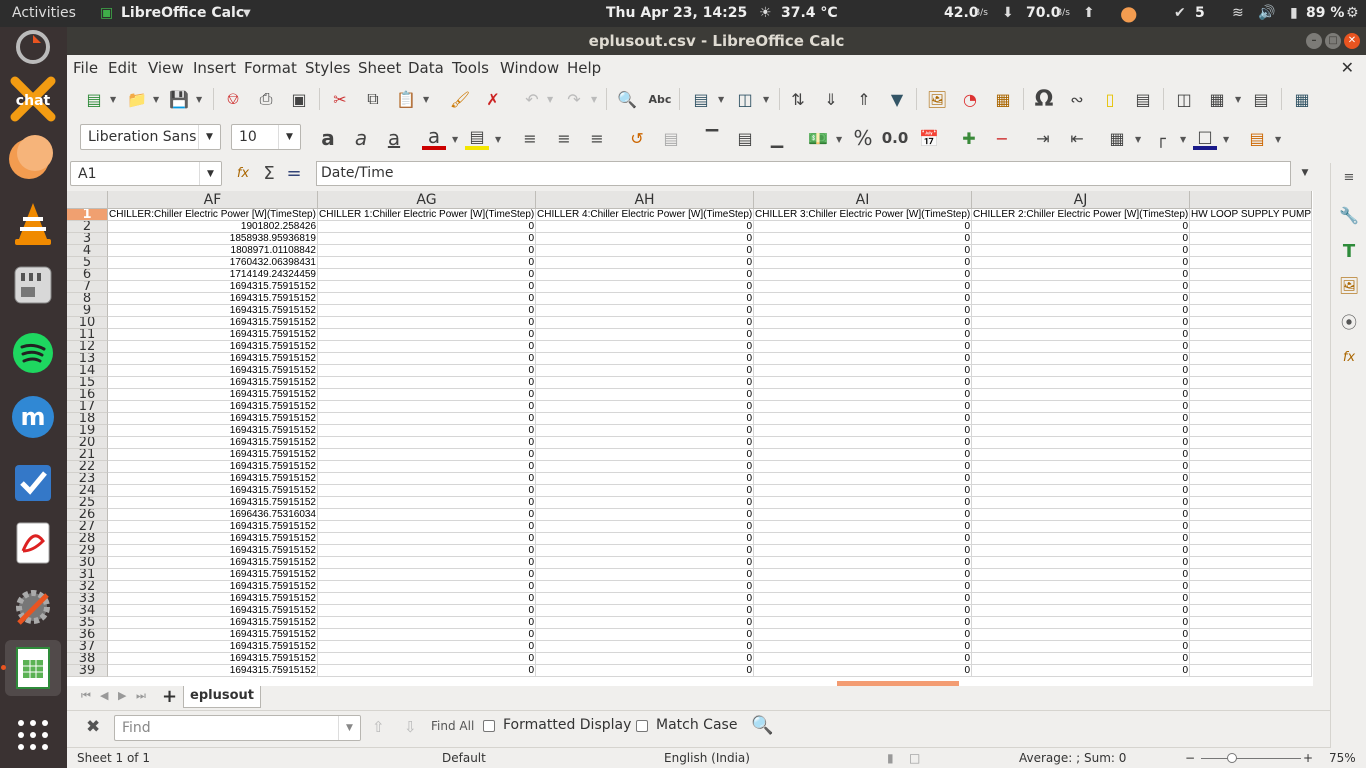 The height and width of the screenshot is (768, 1366). Describe the element at coordinates (1294, 13) in the screenshot. I see `battery-icon: ▮` at that location.